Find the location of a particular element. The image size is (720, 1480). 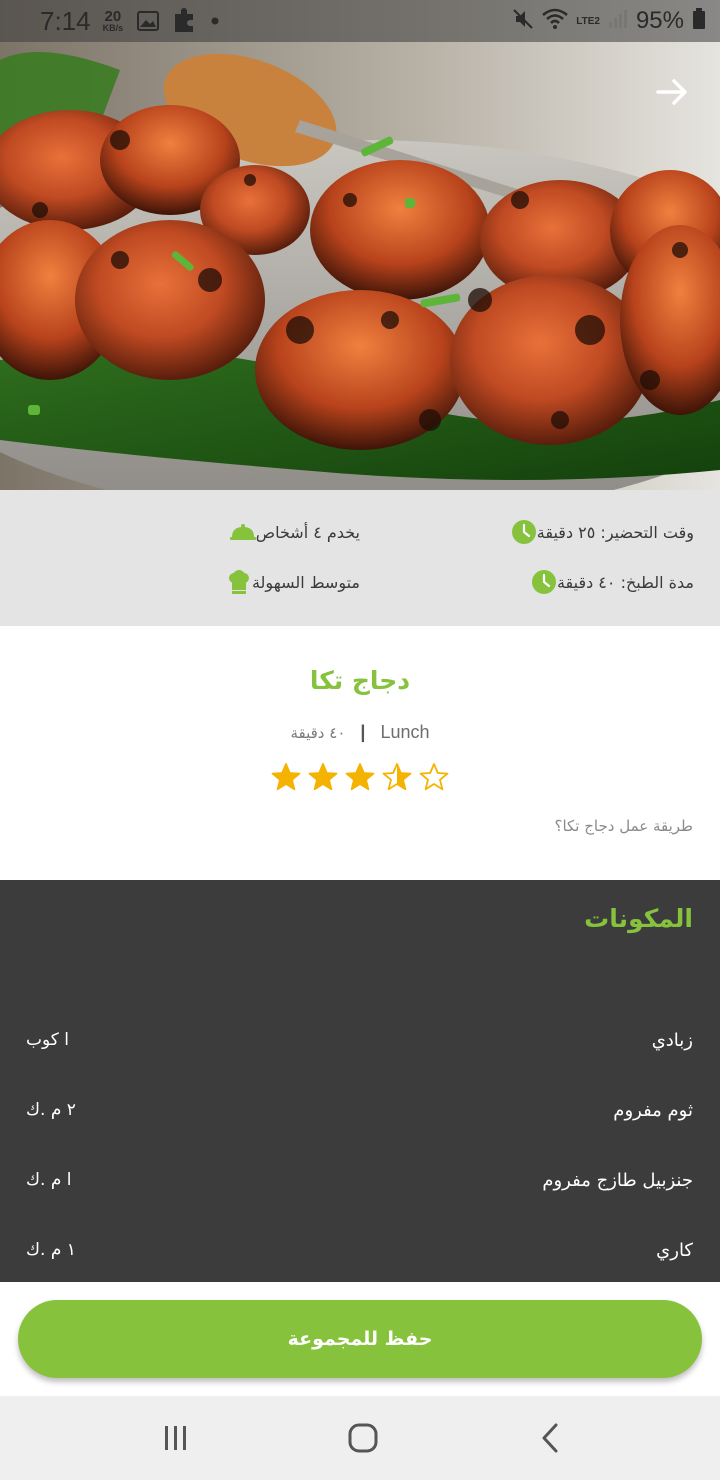

mute-icon is located at coordinates (523, 21).